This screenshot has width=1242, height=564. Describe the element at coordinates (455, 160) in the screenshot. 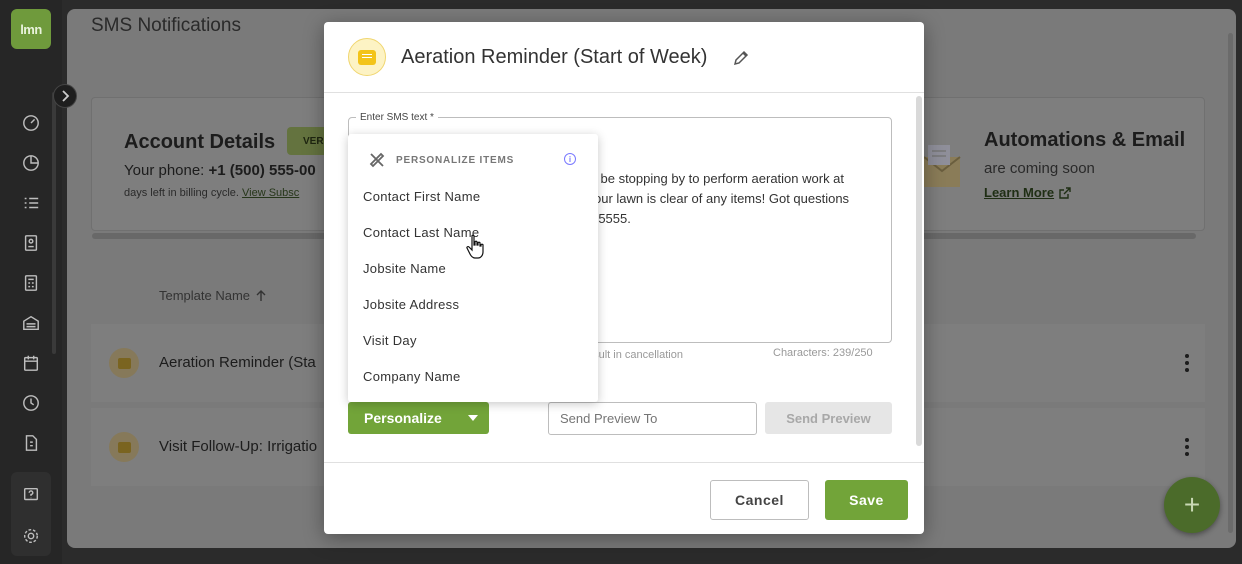

I see `dropdown-header-label: PERSONALIZE ITEMS` at that location.